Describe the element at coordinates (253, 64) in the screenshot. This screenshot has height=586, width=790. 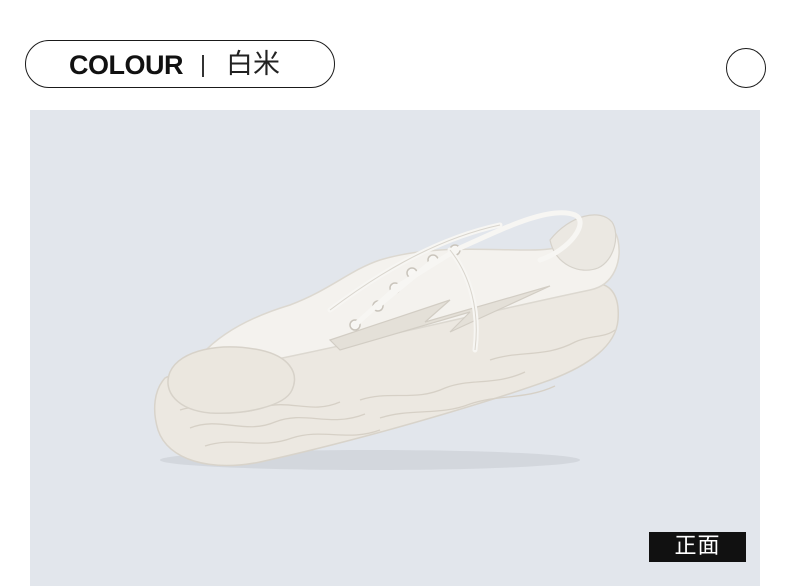
I see `colour-name: 白米` at that location.